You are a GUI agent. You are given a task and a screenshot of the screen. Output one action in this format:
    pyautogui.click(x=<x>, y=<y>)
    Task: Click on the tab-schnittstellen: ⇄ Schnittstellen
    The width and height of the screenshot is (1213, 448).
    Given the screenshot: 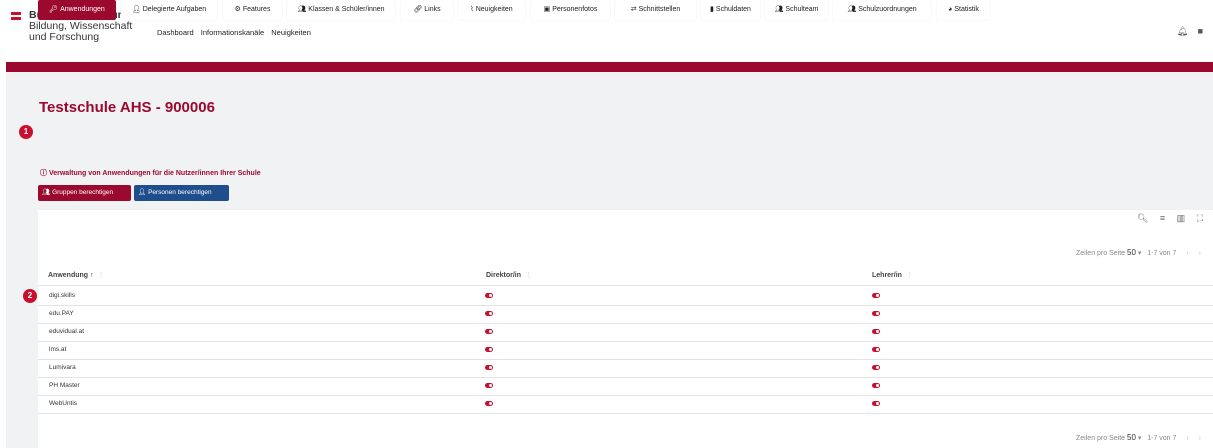 What is the action you would take?
    pyautogui.click(x=655, y=10)
    